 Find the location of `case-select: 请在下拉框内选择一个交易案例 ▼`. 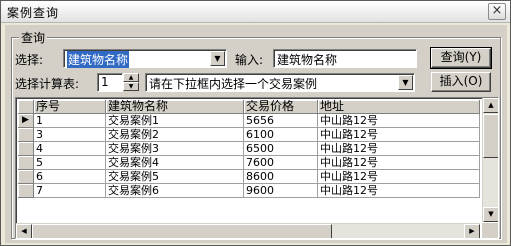

case-select: 请在下拉框内选择一个交易案例 ▼ is located at coordinates (280, 82).